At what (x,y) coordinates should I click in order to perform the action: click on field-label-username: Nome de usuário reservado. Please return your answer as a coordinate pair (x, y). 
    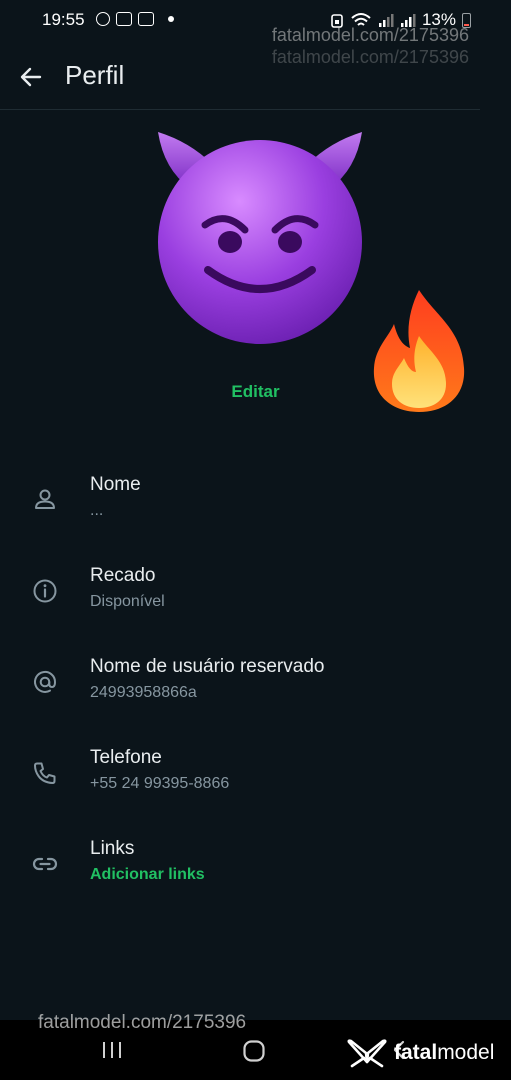
    Looking at the image, I should click on (207, 666).